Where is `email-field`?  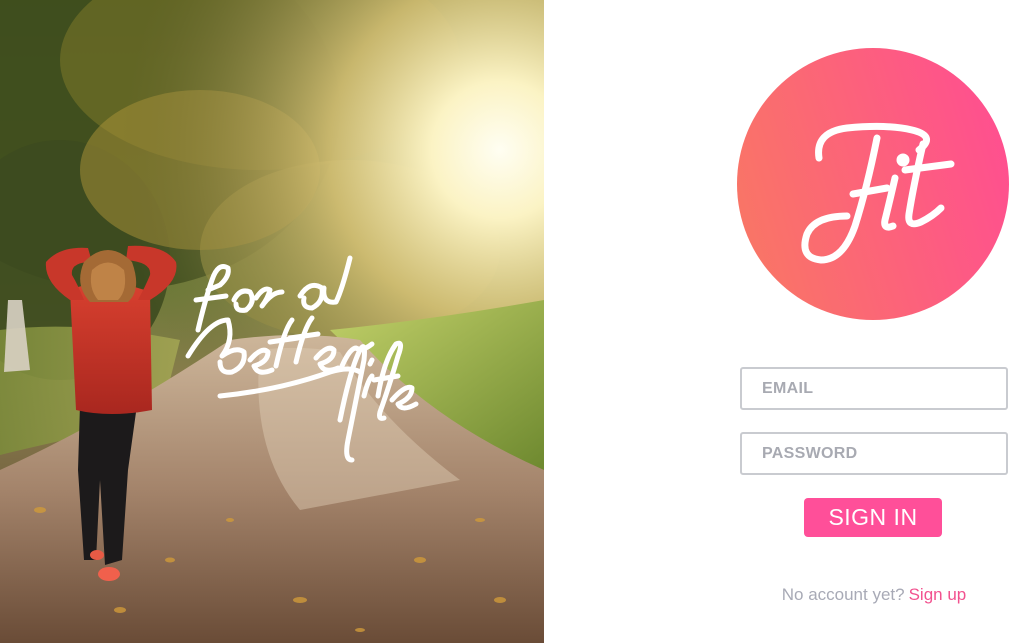 email-field is located at coordinates (874, 388).